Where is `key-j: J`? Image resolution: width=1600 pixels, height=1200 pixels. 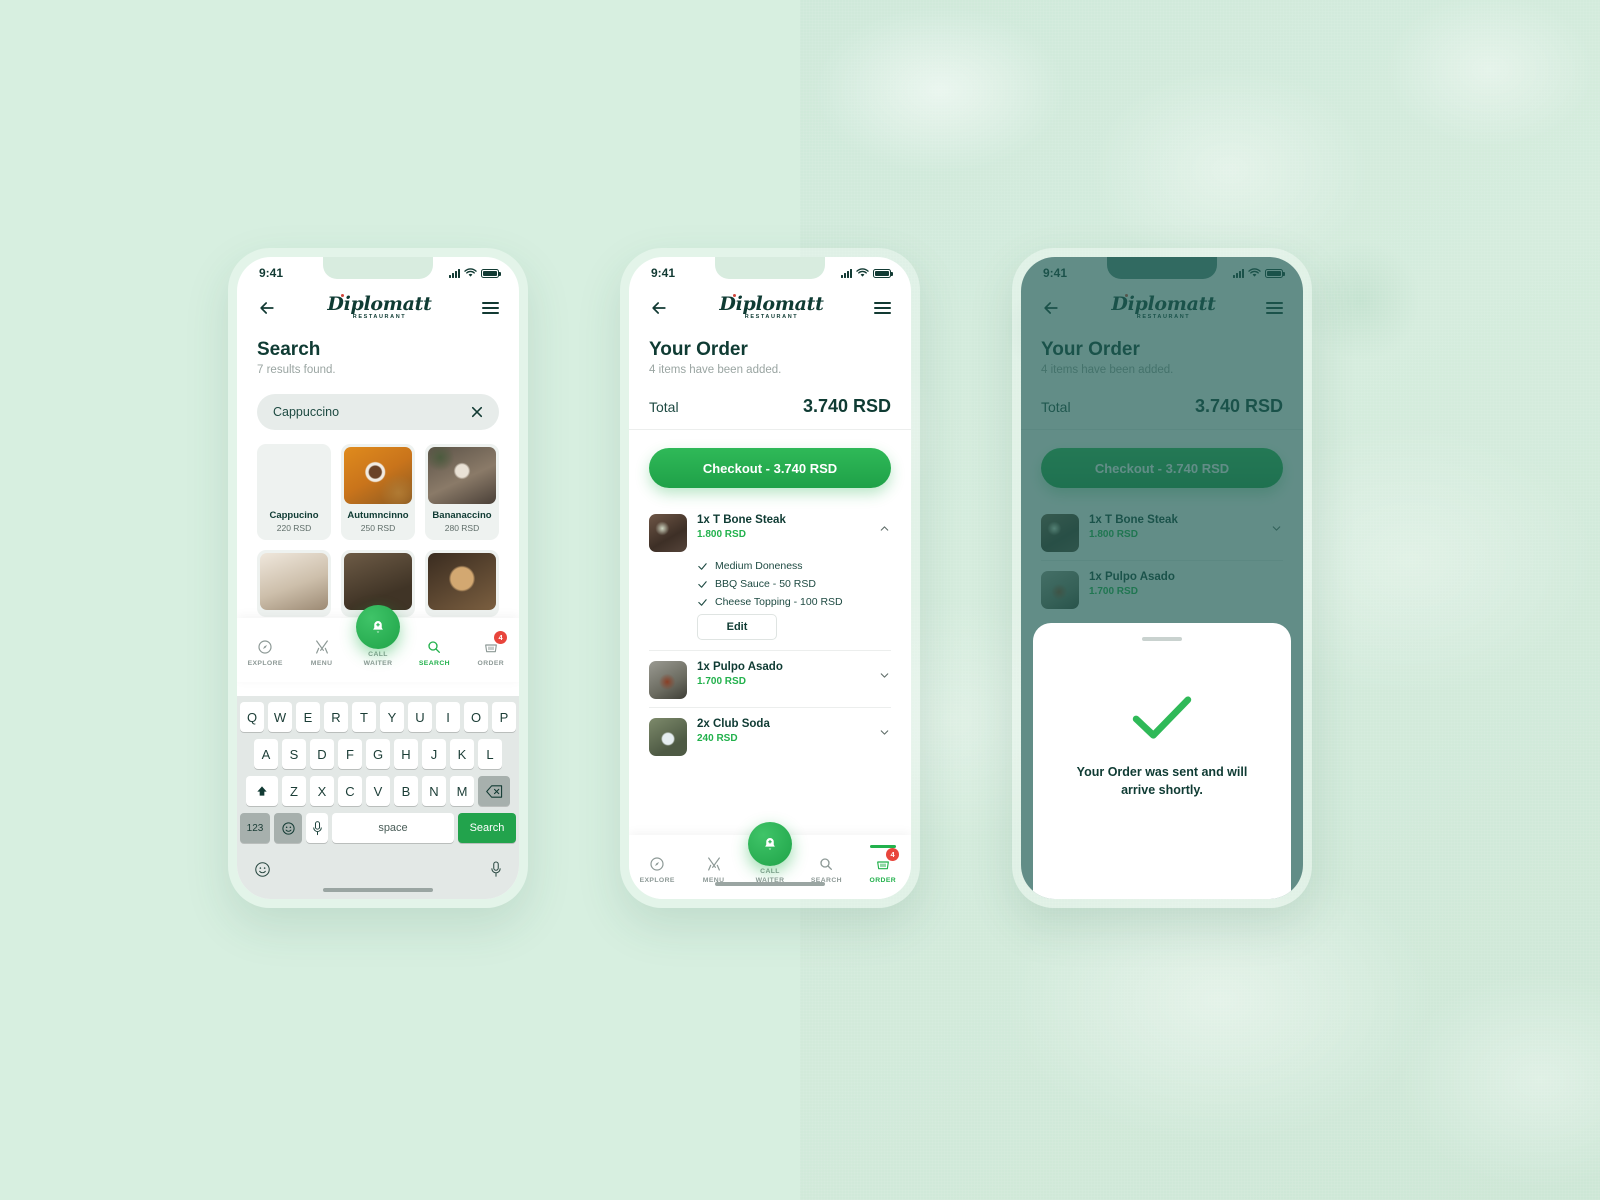
key-j: J is located at coordinates (434, 754).